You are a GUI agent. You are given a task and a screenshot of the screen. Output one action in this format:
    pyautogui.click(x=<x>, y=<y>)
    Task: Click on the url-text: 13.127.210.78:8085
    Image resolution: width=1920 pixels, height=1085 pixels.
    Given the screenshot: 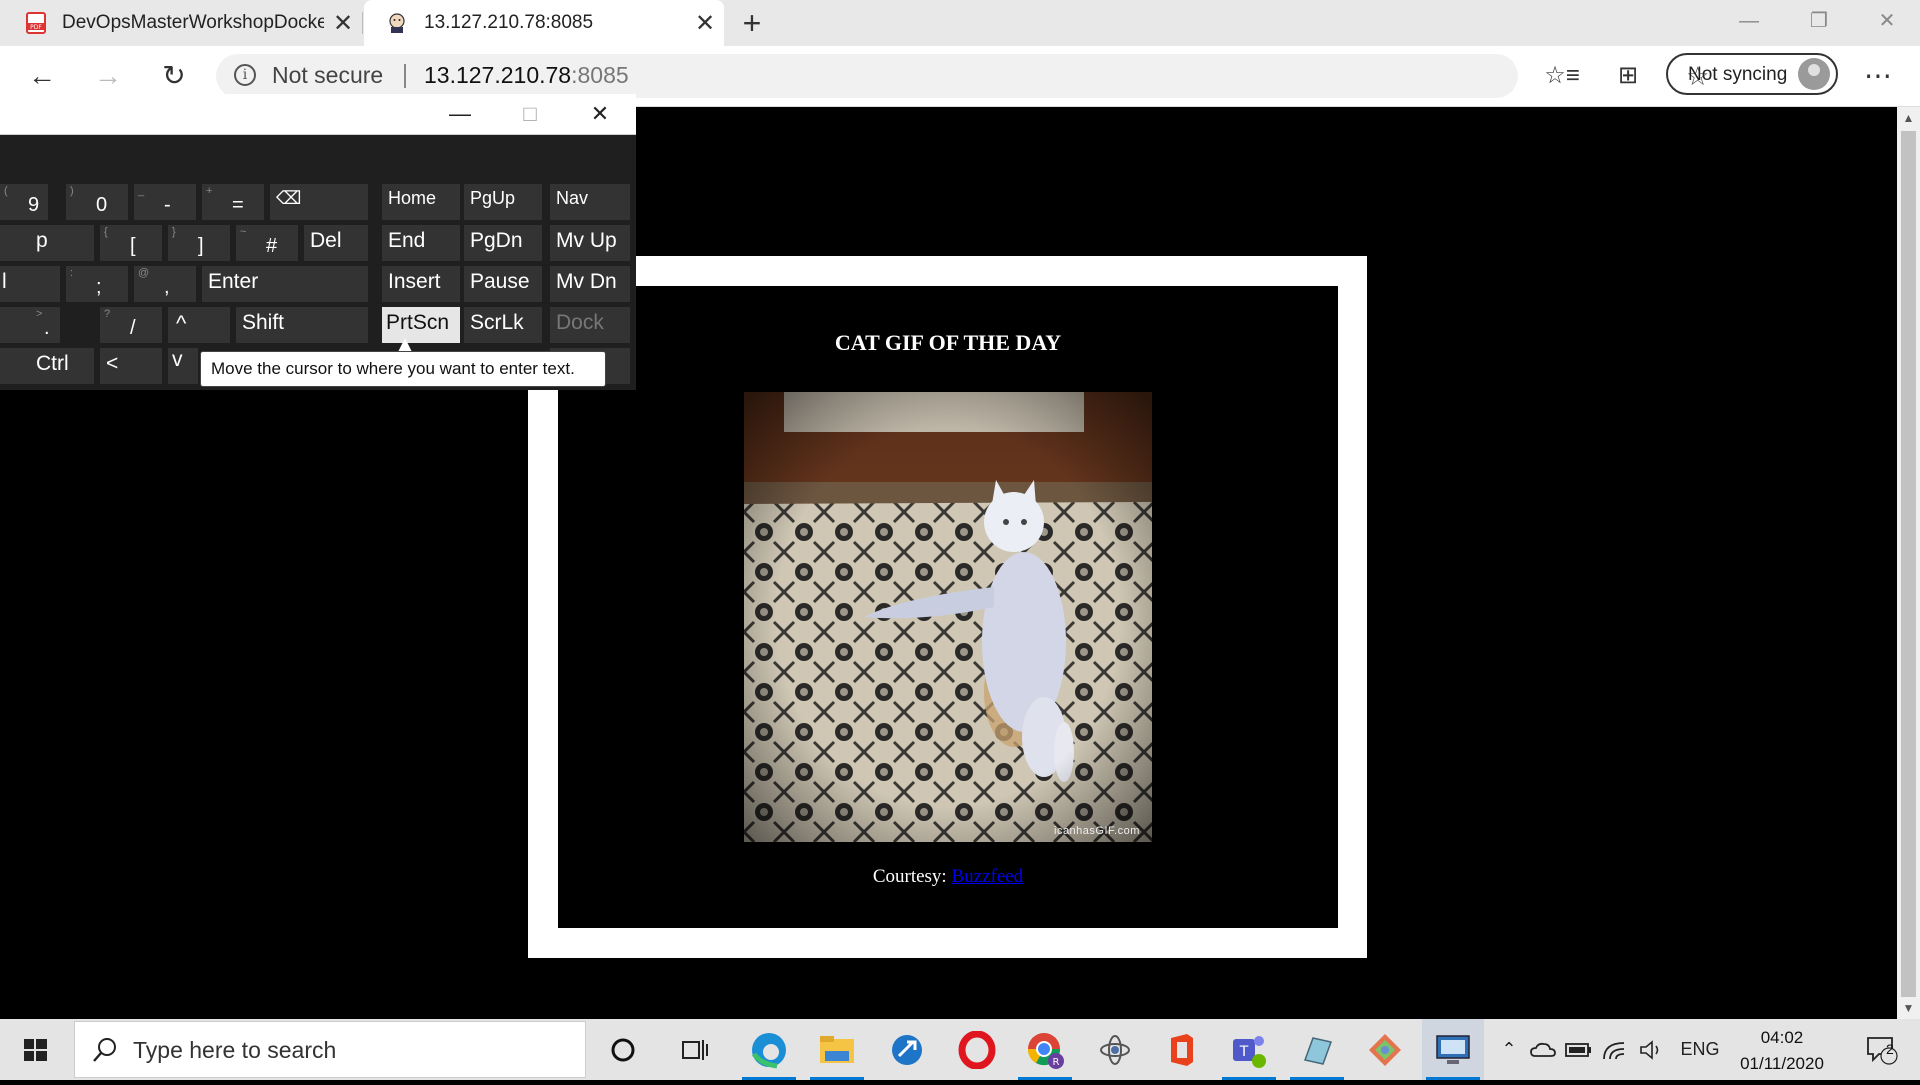 What is the action you would take?
    pyautogui.click(x=526, y=75)
    